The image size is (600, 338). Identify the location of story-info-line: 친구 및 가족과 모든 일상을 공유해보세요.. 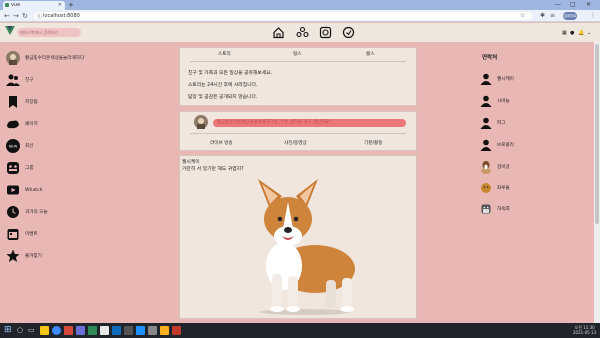
(230, 73).